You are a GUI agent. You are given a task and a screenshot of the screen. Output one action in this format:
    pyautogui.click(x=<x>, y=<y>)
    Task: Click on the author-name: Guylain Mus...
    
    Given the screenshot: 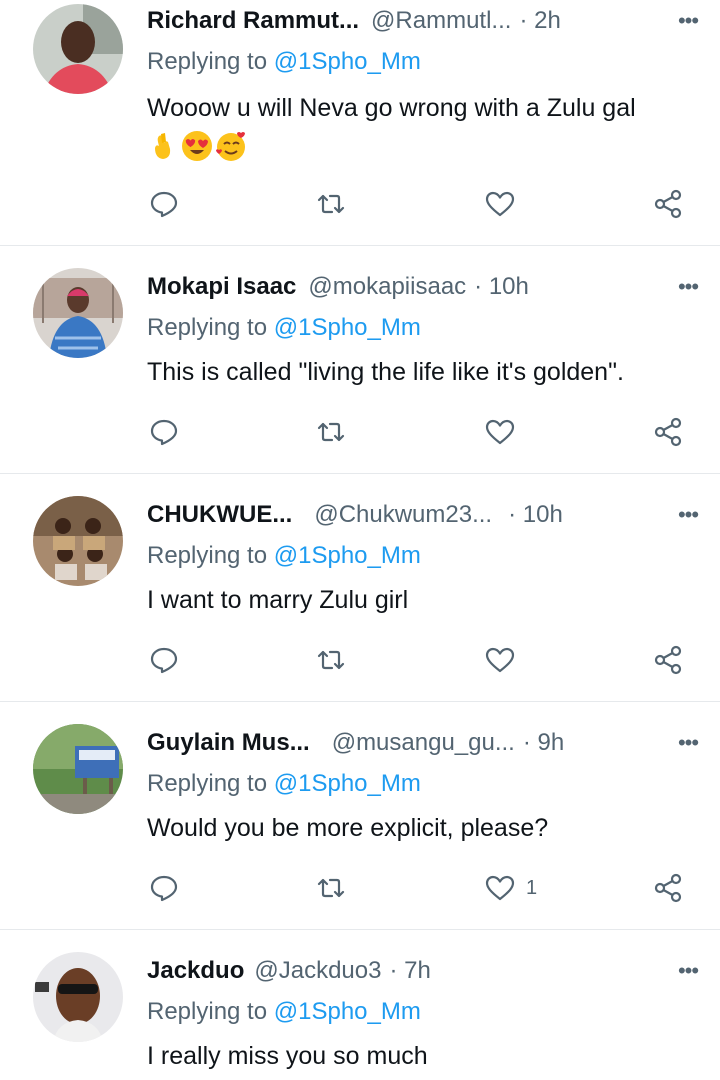 What is the action you would take?
    pyautogui.click(x=228, y=743)
    